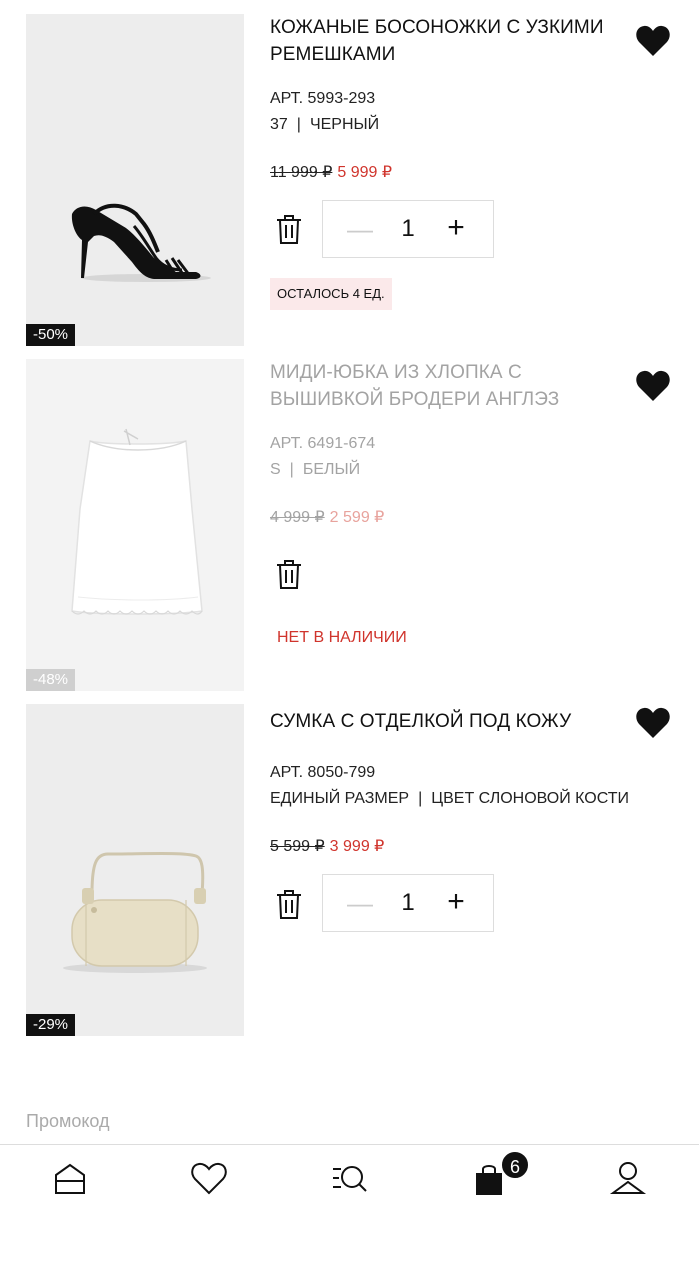 The width and height of the screenshot is (699, 1280). What do you see at coordinates (141, 242) in the screenshot?
I see `sandal-image` at bounding box center [141, 242].